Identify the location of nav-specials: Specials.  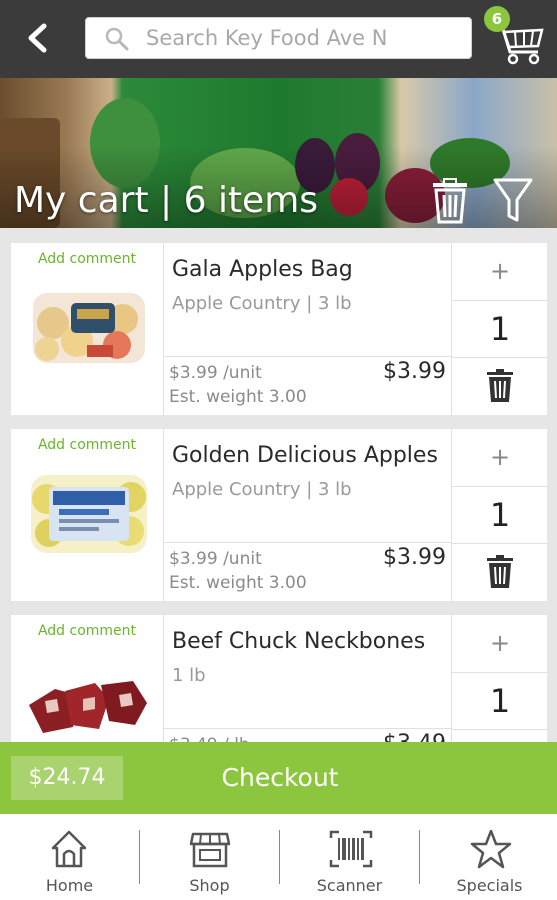
(488, 857).